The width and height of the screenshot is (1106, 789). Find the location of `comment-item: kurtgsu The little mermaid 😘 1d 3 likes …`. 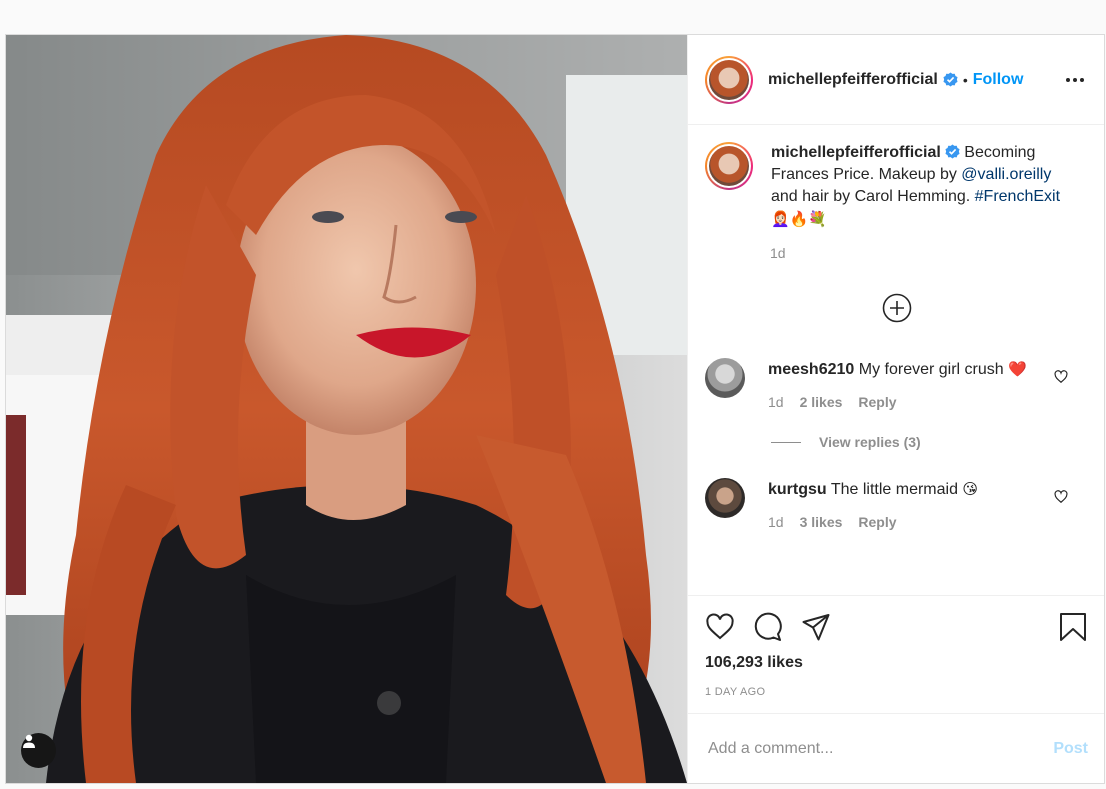

comment-item: kurtgsu The little mermaid 😘 1d 3 likes … is located at coordinates (896, 504).